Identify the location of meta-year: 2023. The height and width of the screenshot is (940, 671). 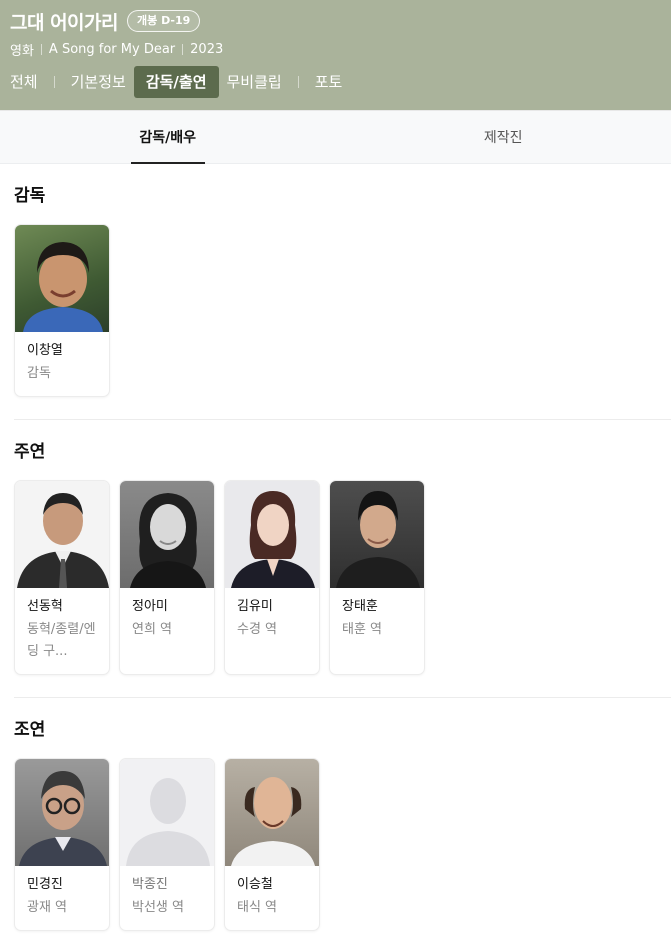
(207, 49).